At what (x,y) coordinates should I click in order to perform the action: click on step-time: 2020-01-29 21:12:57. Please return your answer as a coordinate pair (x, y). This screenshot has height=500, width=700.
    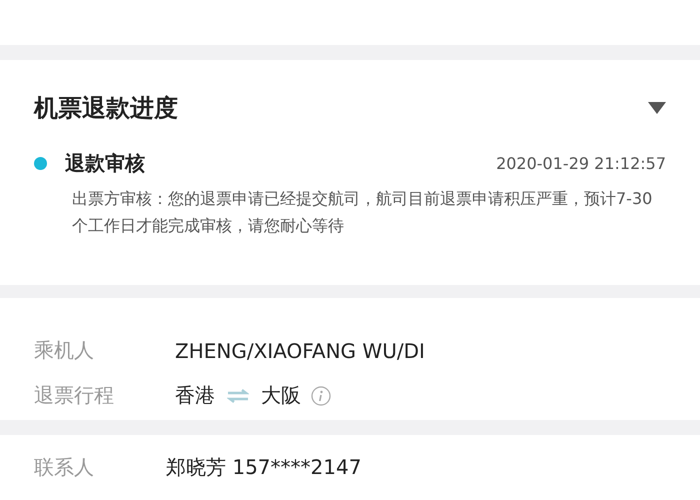
    Looking at the image, I should click on (581, 163).